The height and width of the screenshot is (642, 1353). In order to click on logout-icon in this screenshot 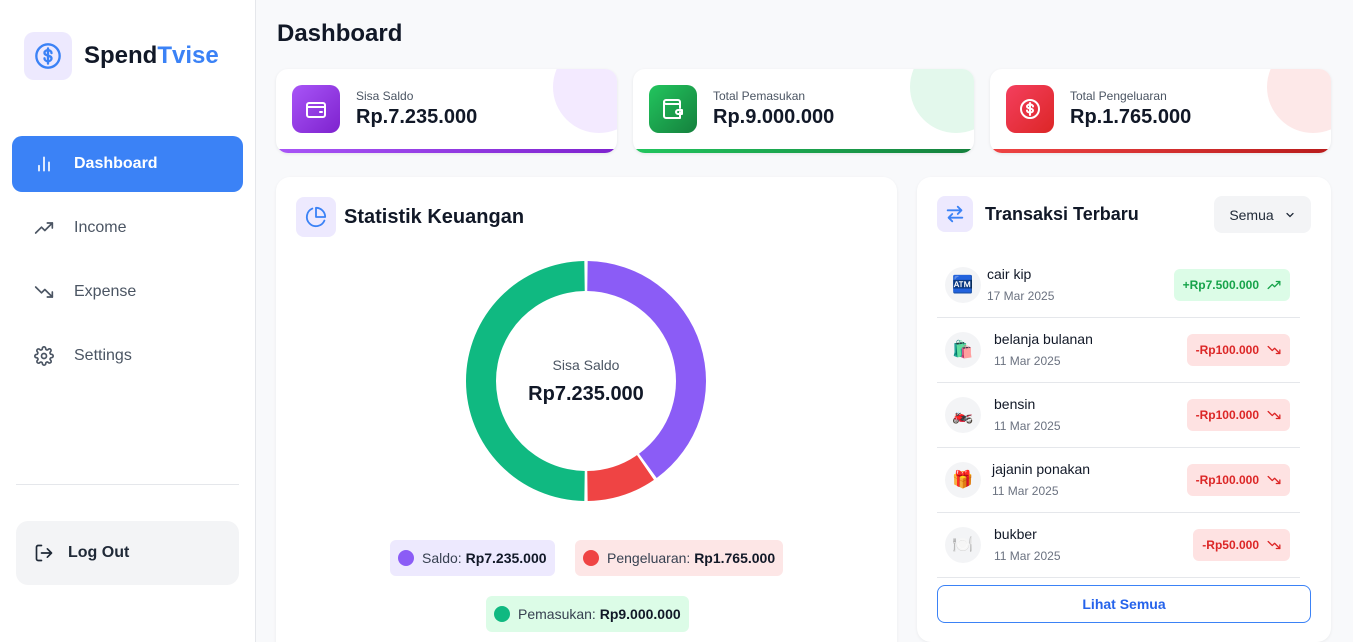, I will do `click(44, 553)`.